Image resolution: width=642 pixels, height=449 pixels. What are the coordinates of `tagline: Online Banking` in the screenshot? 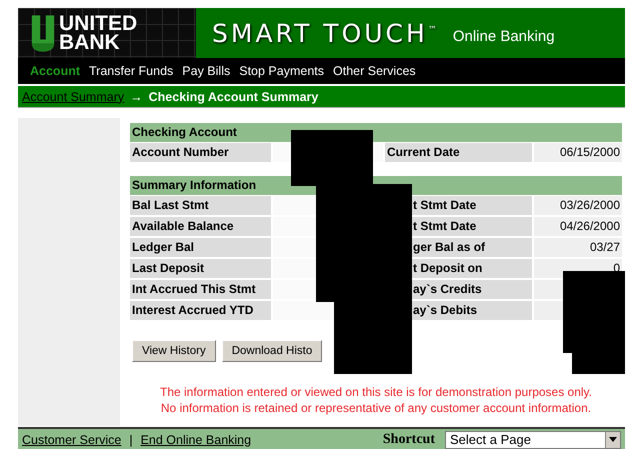 It's located at (503, 35).